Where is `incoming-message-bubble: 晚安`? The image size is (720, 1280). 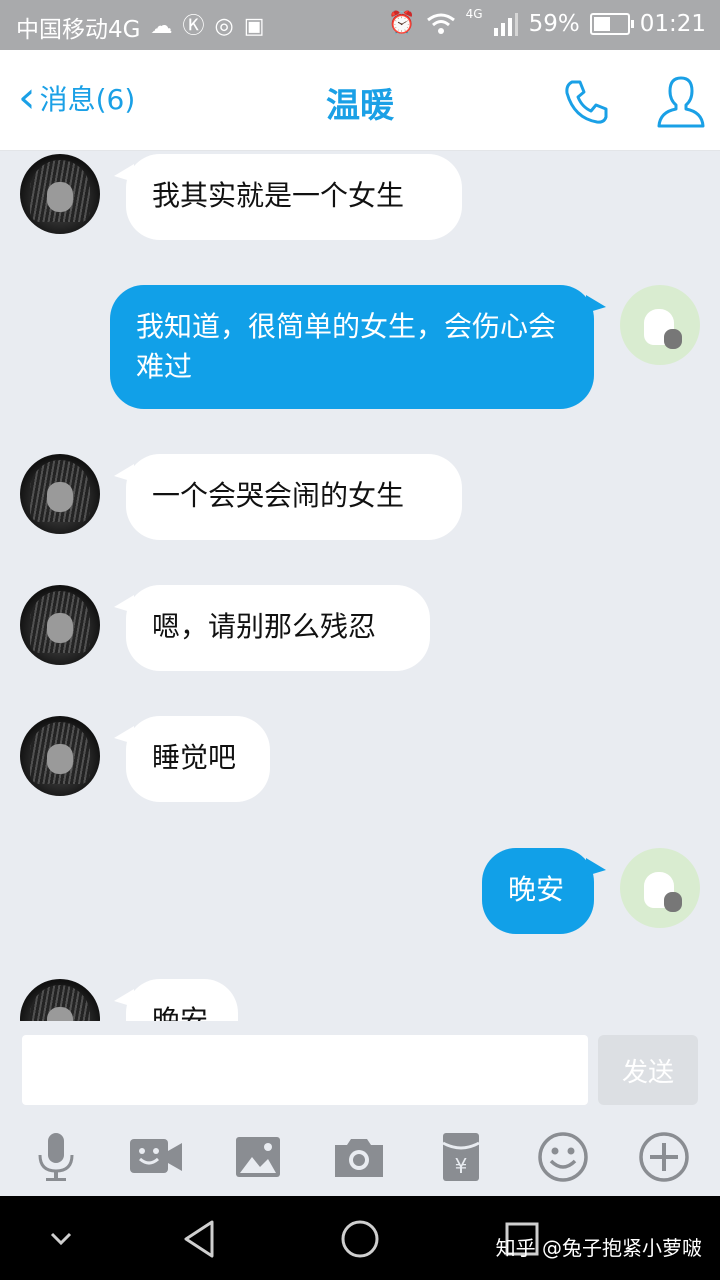
incoming-message-bubble: 晚安 is located at coordinates (176, 1000).